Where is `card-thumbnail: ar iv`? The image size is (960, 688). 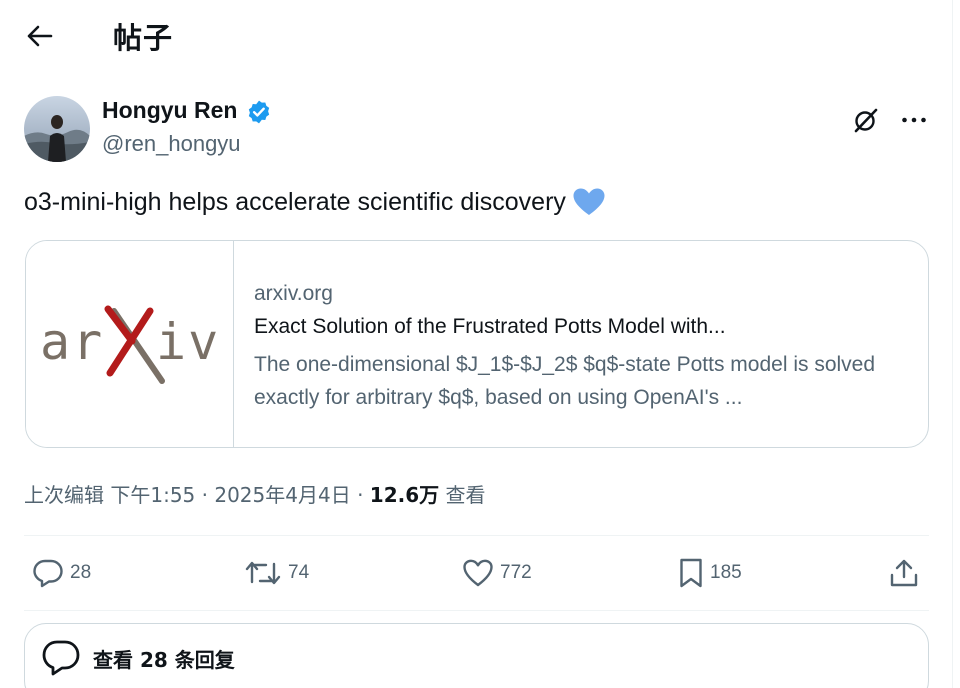 card-thumbnail: ar iv is located at coordinates (130, 344).